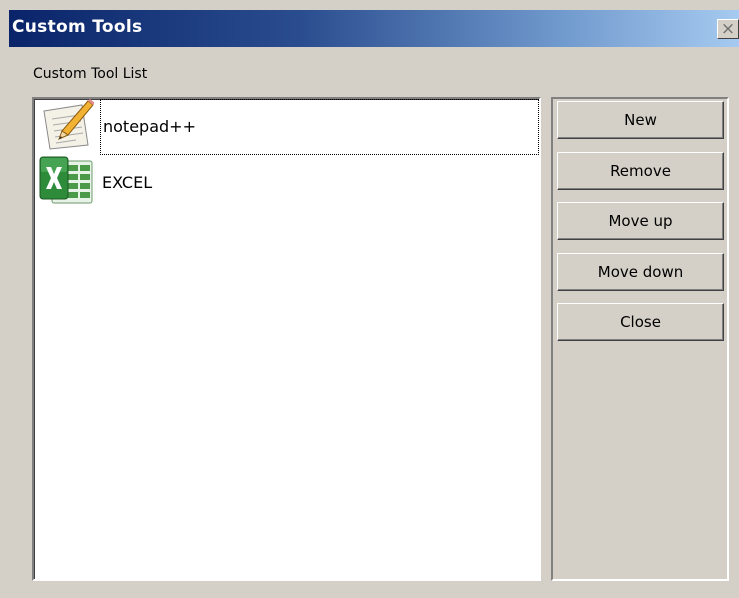 This screenshot has height=598, width=739. I want to click on excel-icon, so click(66, 181).